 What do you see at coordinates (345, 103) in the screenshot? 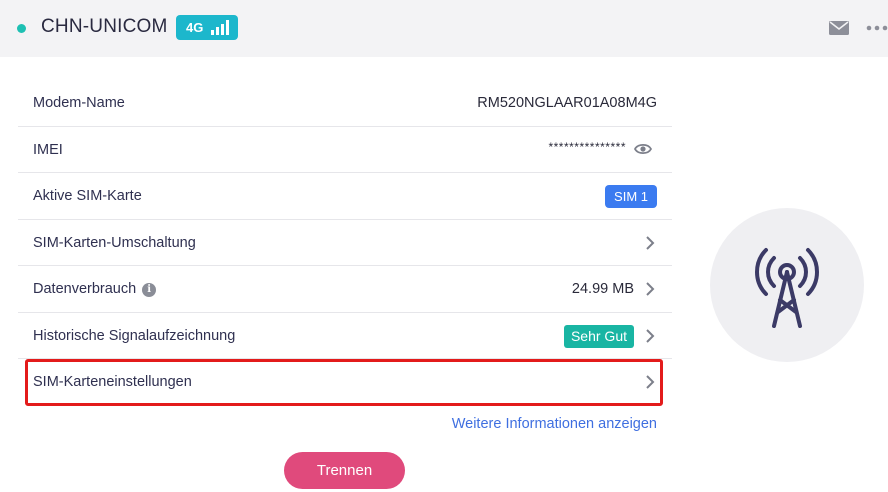
I see `row-modem-name: Modem-Name RM520NGLAAR01A08M4G` at bounding box center [345, 103].